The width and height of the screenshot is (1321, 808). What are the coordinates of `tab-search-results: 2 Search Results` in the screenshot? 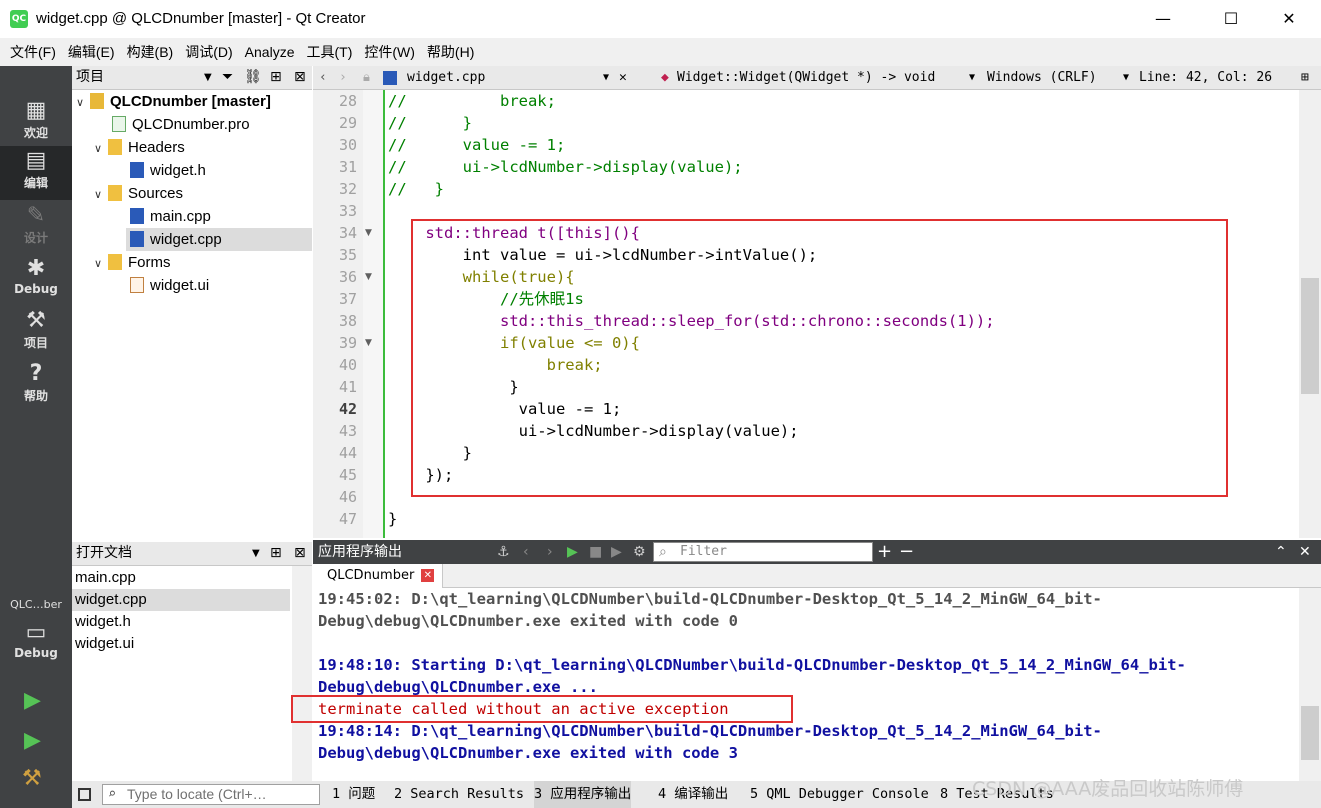 It's located at (459, 794).